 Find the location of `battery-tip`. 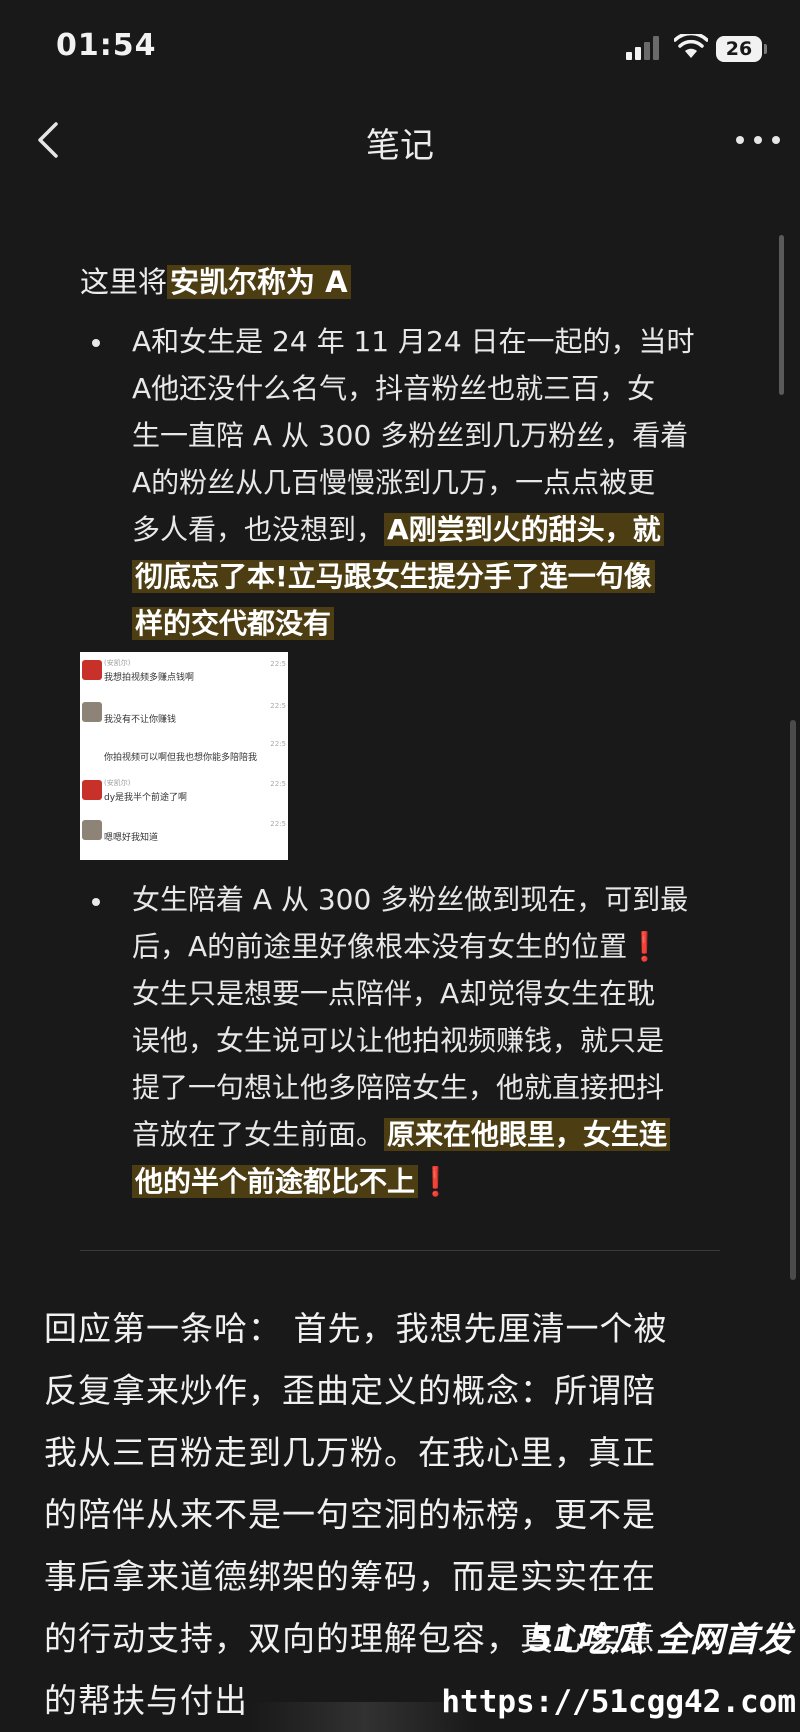

battery-tip is located at coordinates (765, 49).